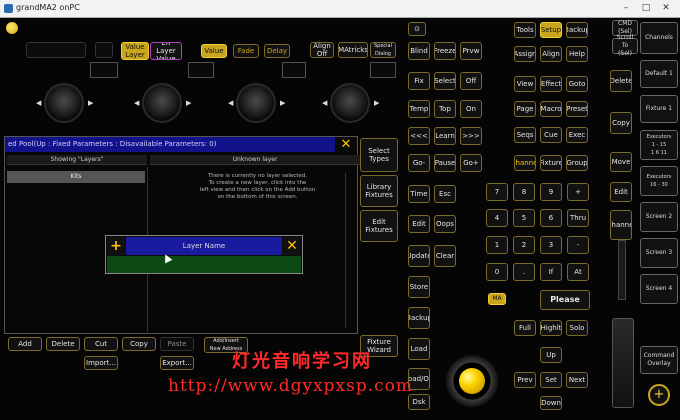 The width and height of the screenshot is (680, 420). I want to click on time-button: Time, so click(419, 194).